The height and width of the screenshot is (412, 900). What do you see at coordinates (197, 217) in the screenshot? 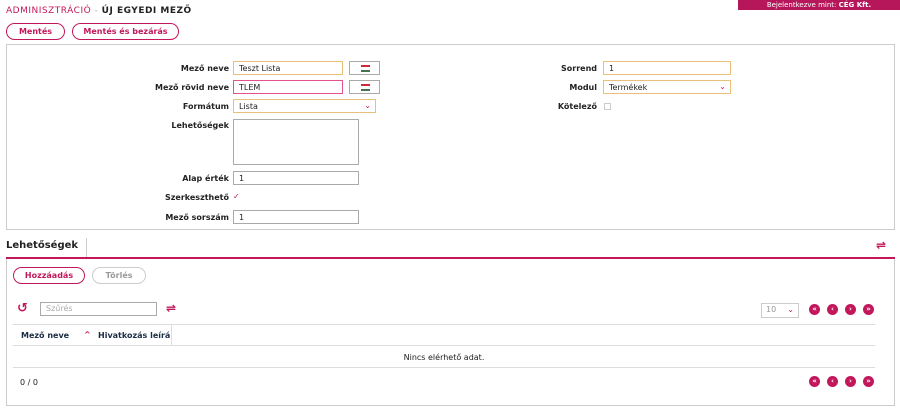
I see `order-no-label: Mező sorszám` at bounding box center [197, 217].